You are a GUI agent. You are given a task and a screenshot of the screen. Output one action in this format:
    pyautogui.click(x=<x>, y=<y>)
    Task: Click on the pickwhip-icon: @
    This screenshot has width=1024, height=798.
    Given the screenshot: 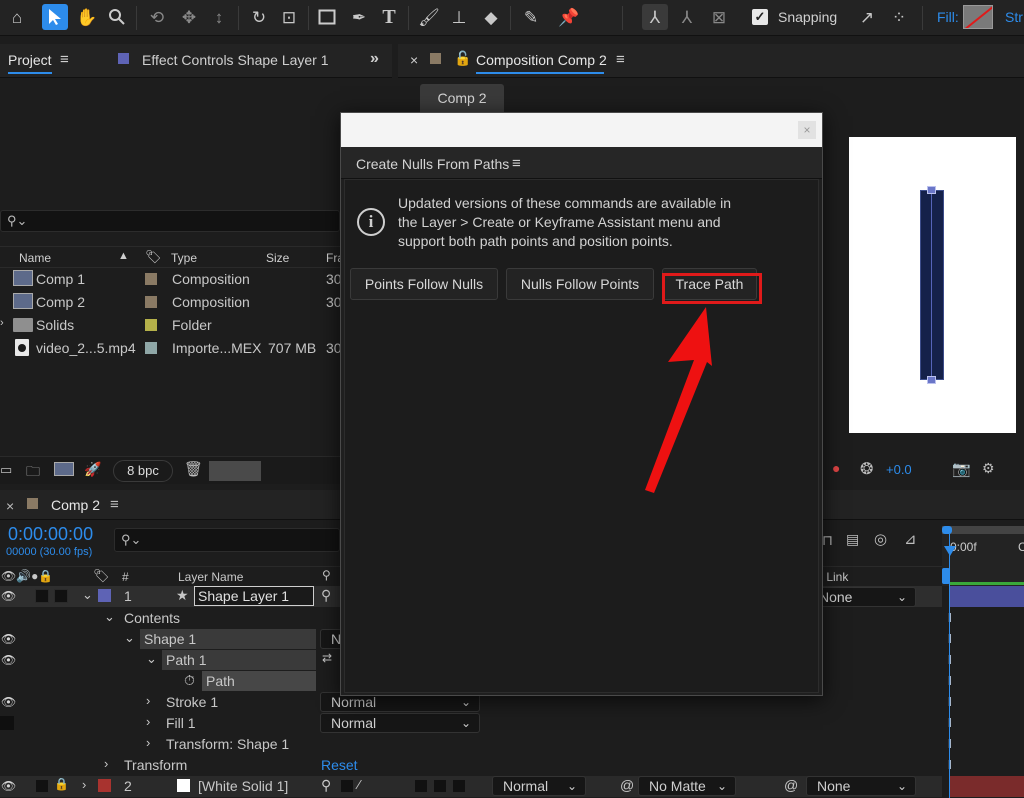 What is the action you would take?
    pyautogui.click(x=791, y=785)
    